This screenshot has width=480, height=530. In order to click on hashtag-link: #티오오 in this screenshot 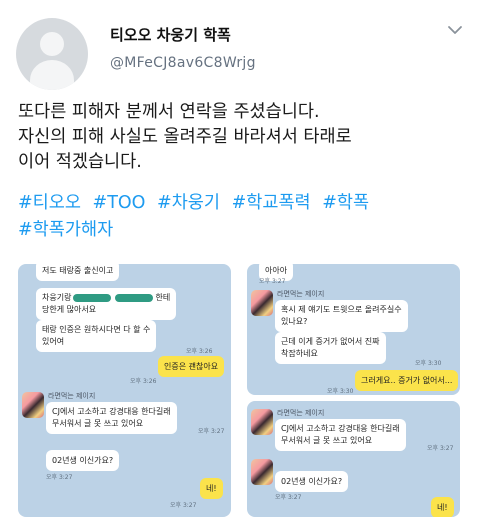, I will do `click(49, 203)`.